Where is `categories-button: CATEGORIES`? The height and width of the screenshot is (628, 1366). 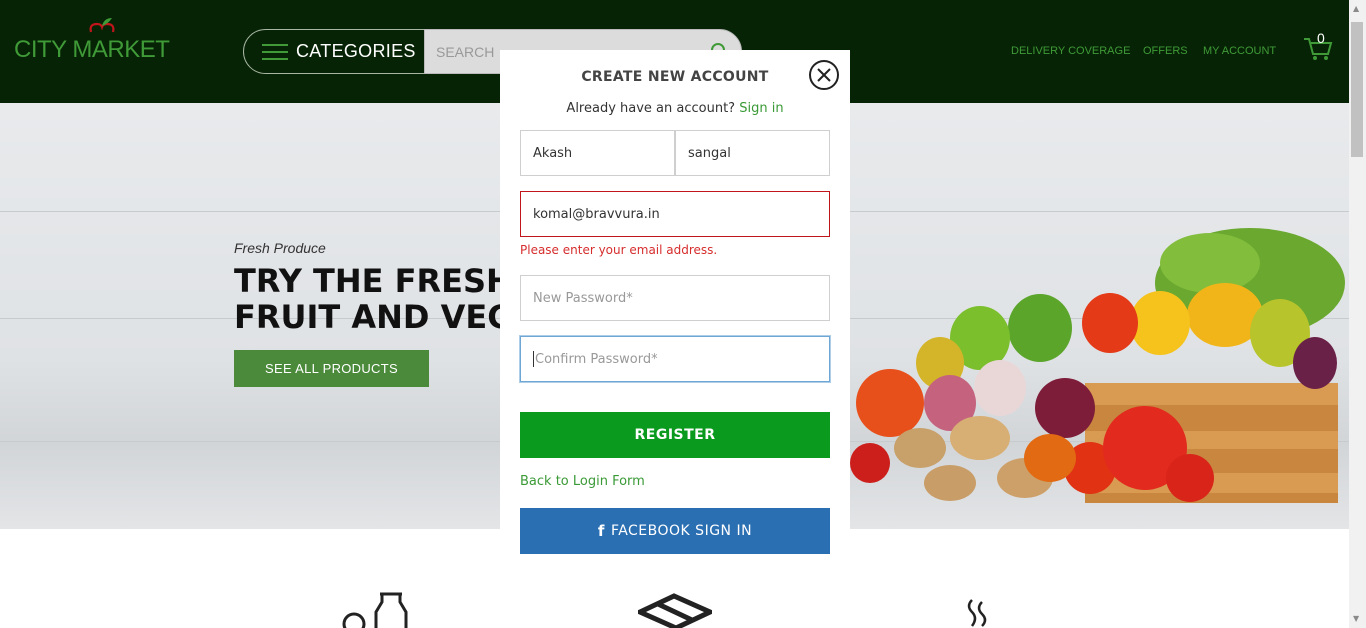 categories-button: CATEGORIES is located at coordinates (334, 51).